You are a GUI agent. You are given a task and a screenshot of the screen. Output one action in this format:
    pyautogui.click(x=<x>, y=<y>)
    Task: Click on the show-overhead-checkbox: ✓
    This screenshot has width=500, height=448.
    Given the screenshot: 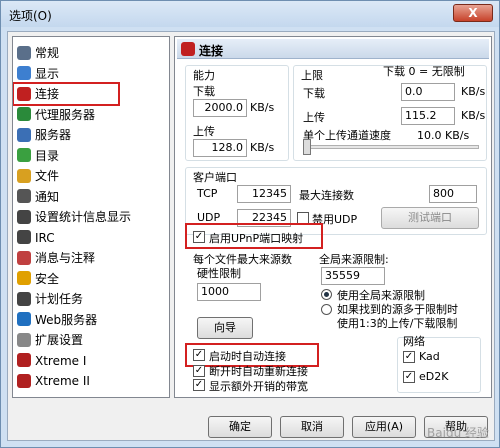 What is the action you would take?
    pyautogui.click(x=199, y=385)
    